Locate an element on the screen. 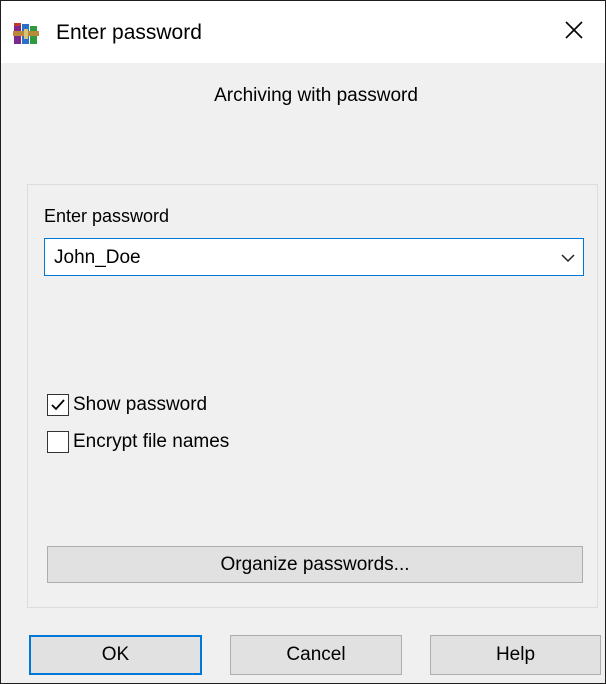 Image resolution: width=606 pixels, height=684 pixels. show-password-option: Show password is located at coordinates (127, 405).